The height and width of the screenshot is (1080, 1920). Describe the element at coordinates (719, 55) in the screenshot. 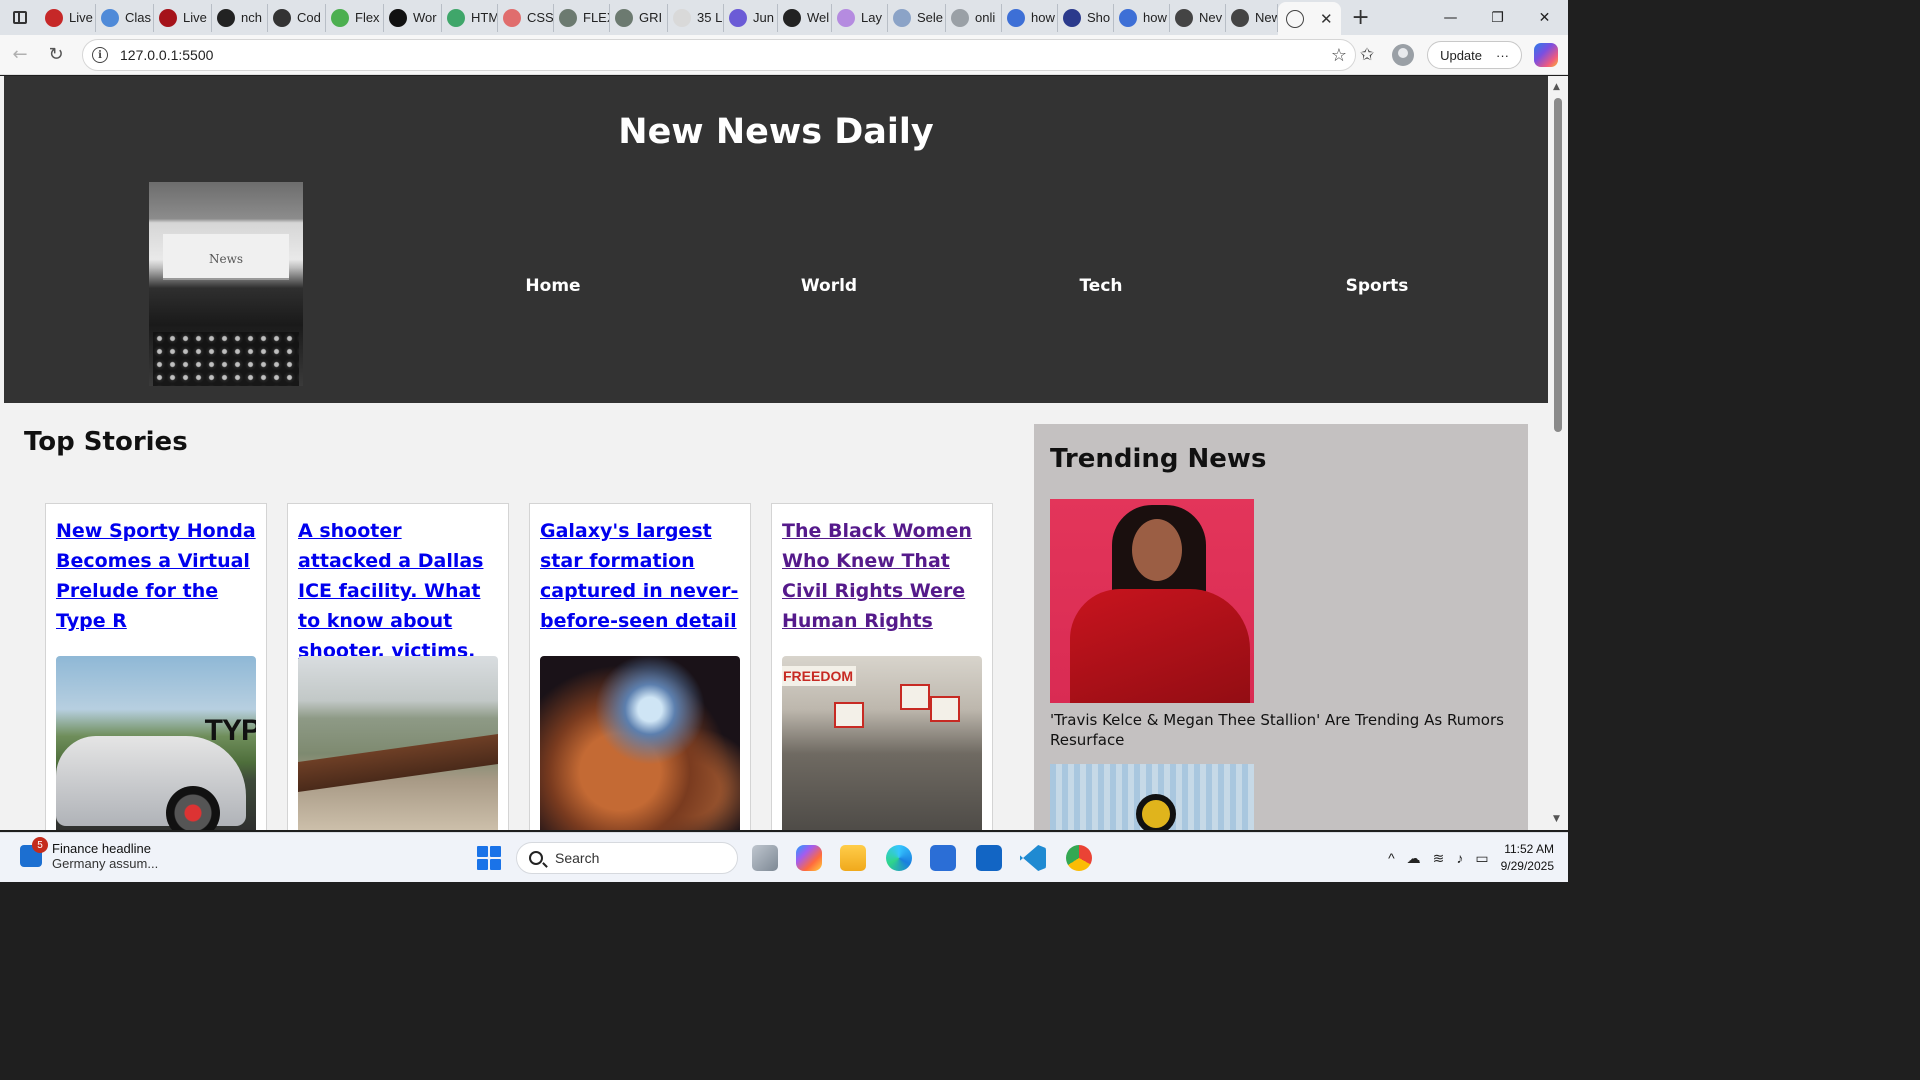

I see `address-bar: i 127.0.0.1:5500 ☆` at that location.